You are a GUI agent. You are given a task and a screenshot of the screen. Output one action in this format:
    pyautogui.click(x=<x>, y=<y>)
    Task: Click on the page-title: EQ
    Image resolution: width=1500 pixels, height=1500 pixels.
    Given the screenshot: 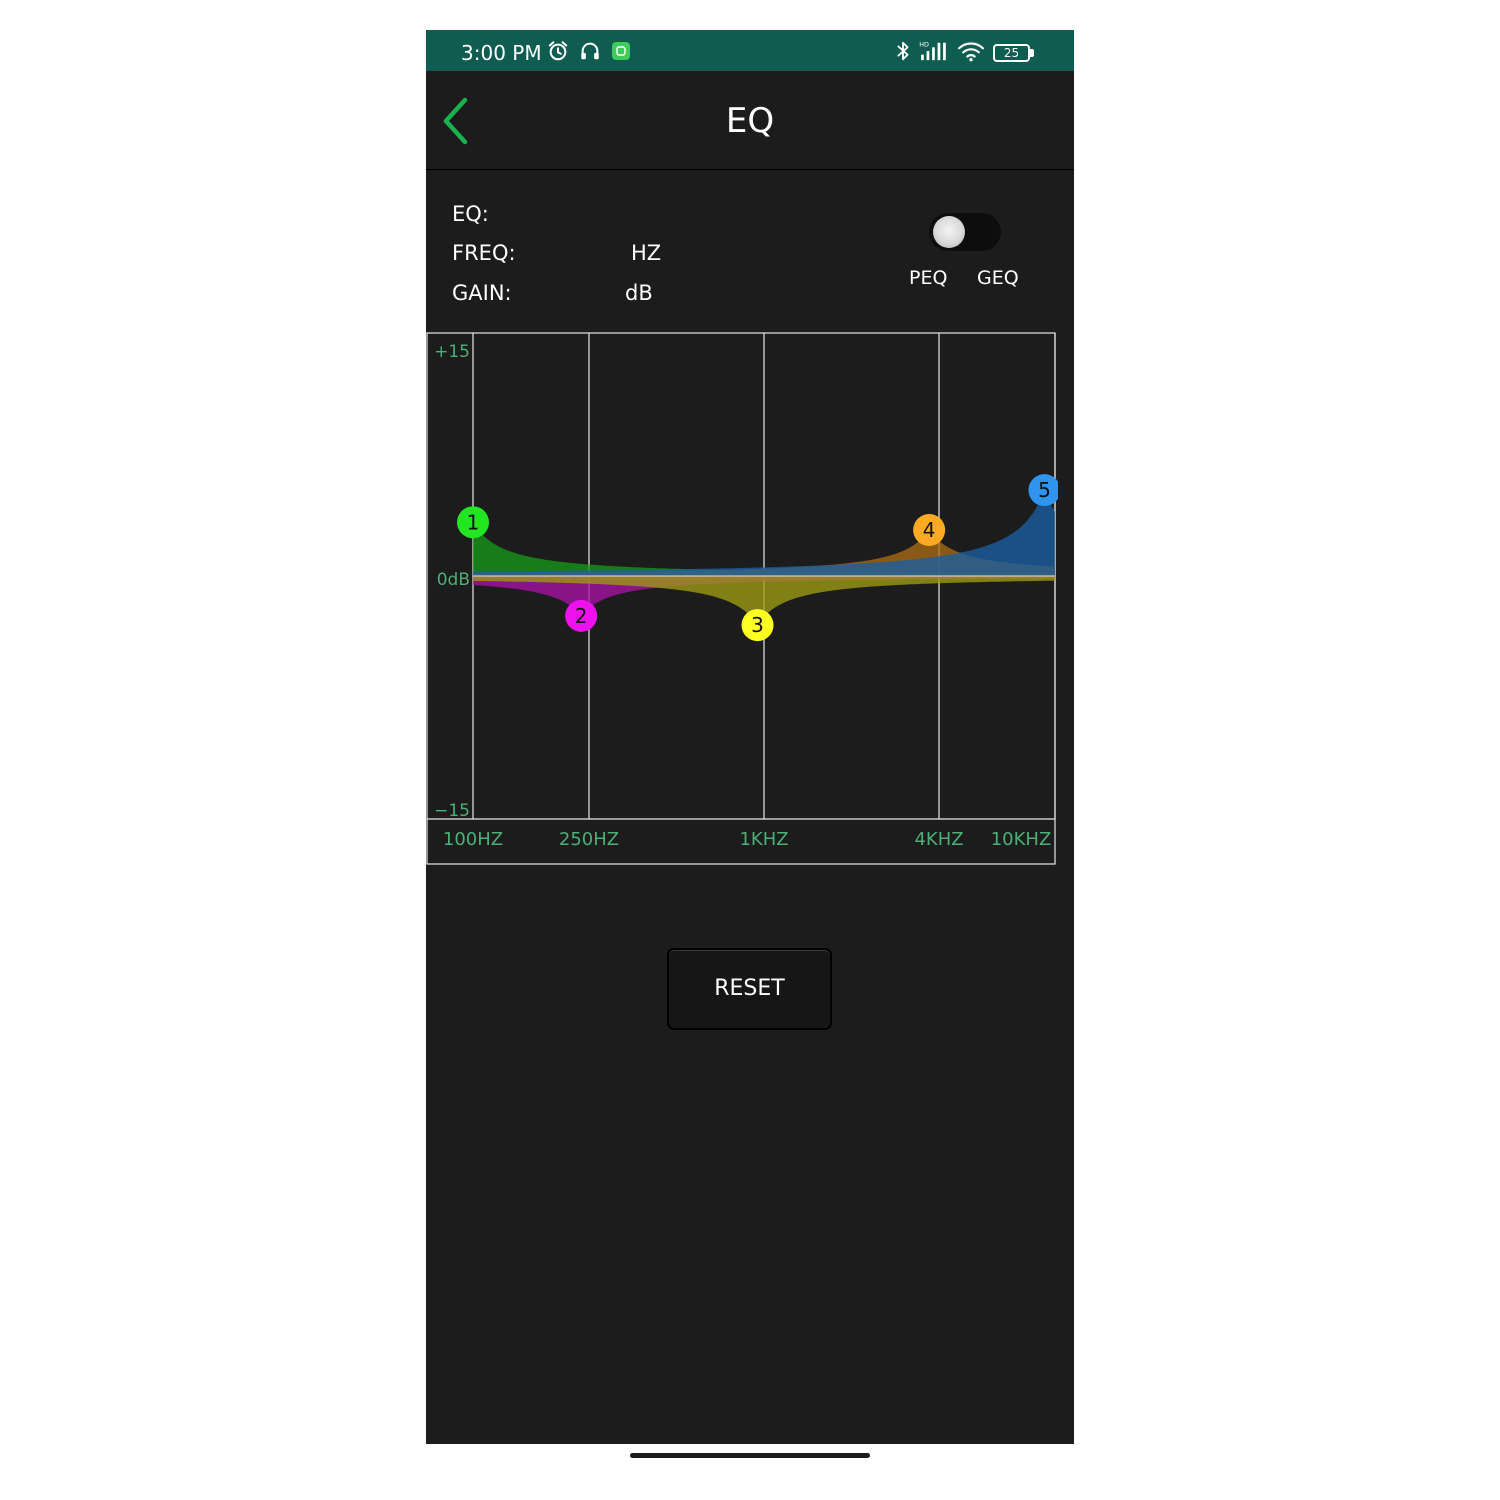 What is the action you would take?
    pyautogui.click(x=750, y=121)
    